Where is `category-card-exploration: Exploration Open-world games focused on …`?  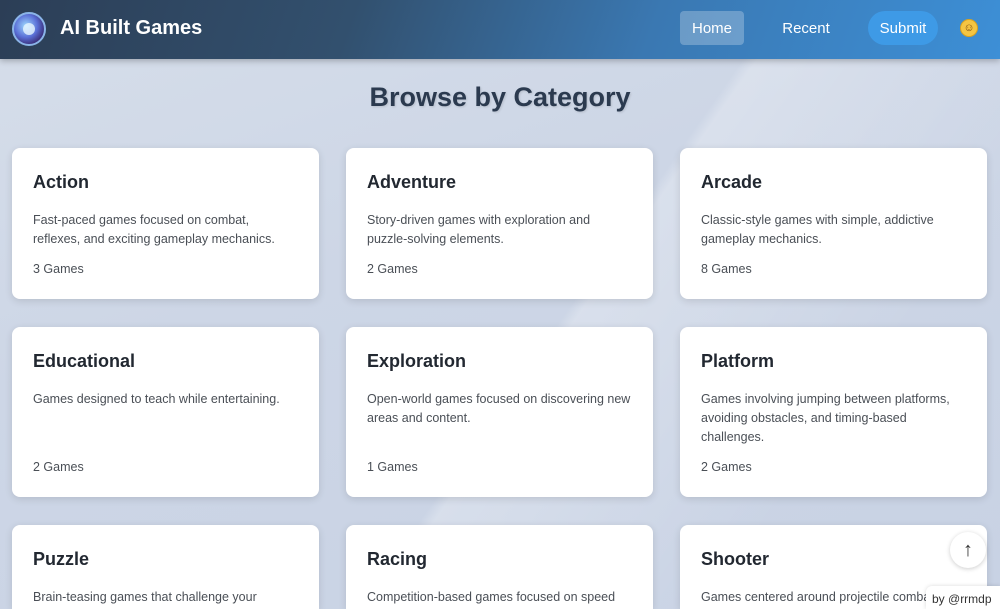 category-card-exploration: Exploration Open-world games focused on … is located at coordinates (499, 412).